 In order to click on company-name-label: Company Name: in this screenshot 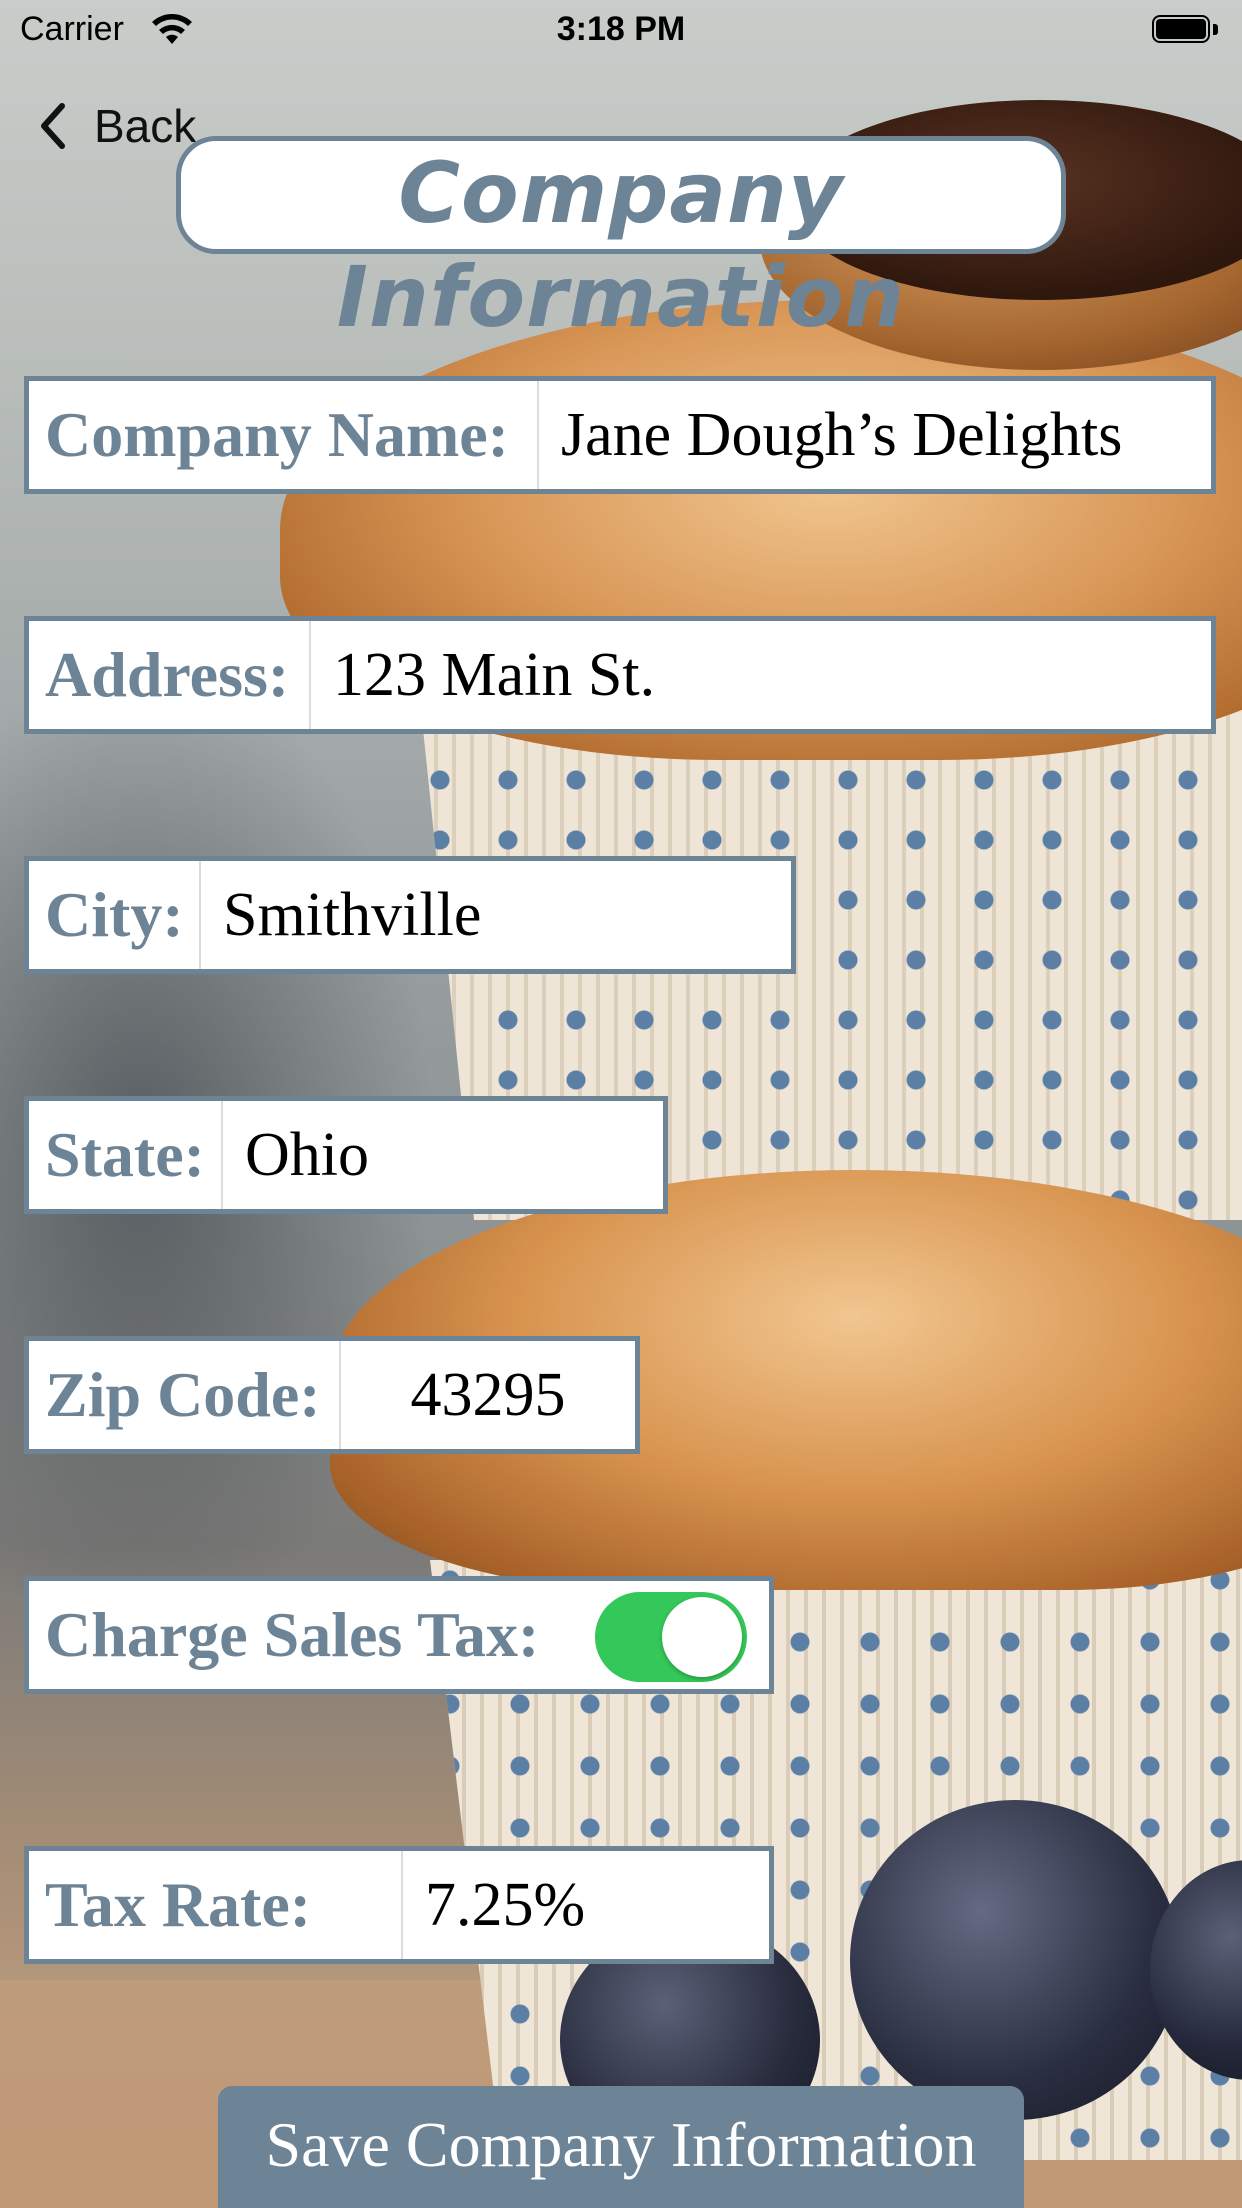, I will do `click(277, 434)`.